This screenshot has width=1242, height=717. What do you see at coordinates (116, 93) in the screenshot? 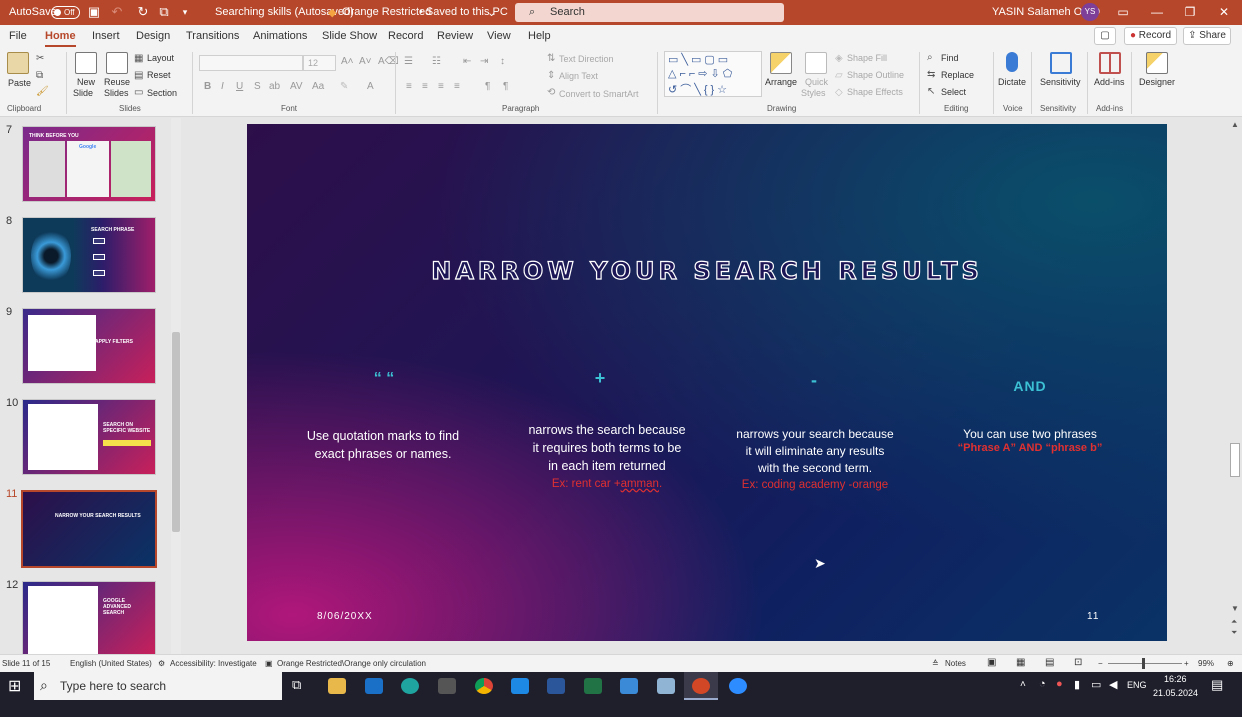
I see `reuse-label-2: Slides` at bounding box center [116, 93].